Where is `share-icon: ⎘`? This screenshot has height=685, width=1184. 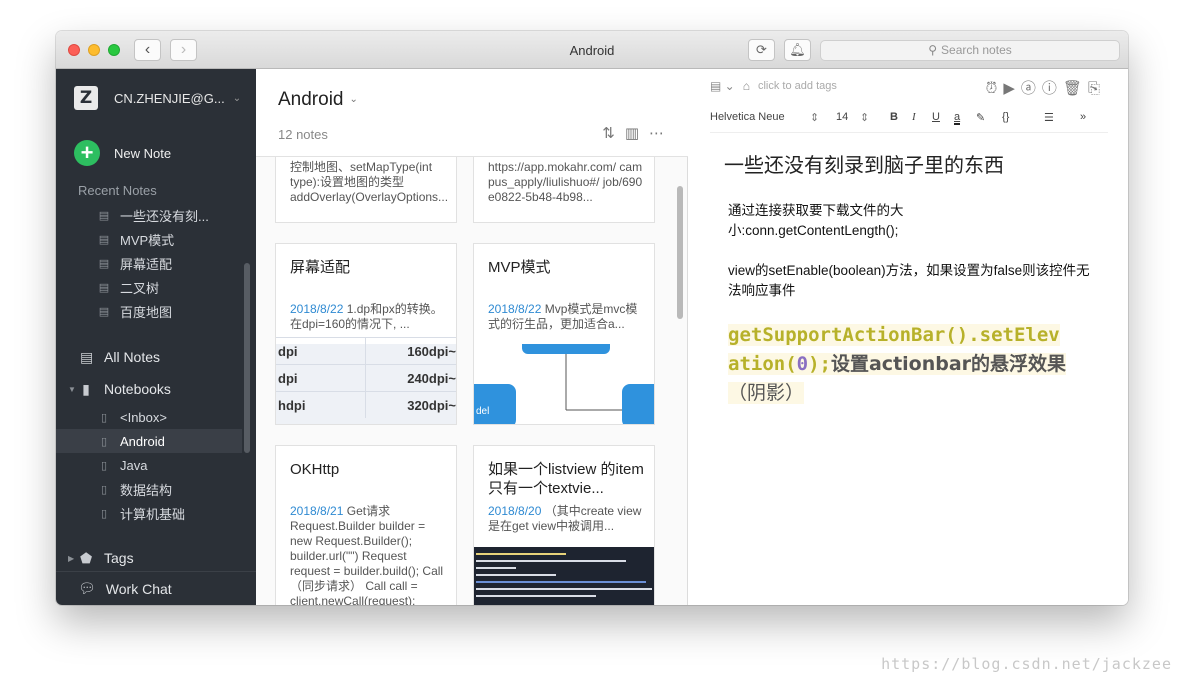
share-icon: ⎘ is located at coordinates (1097, 88).